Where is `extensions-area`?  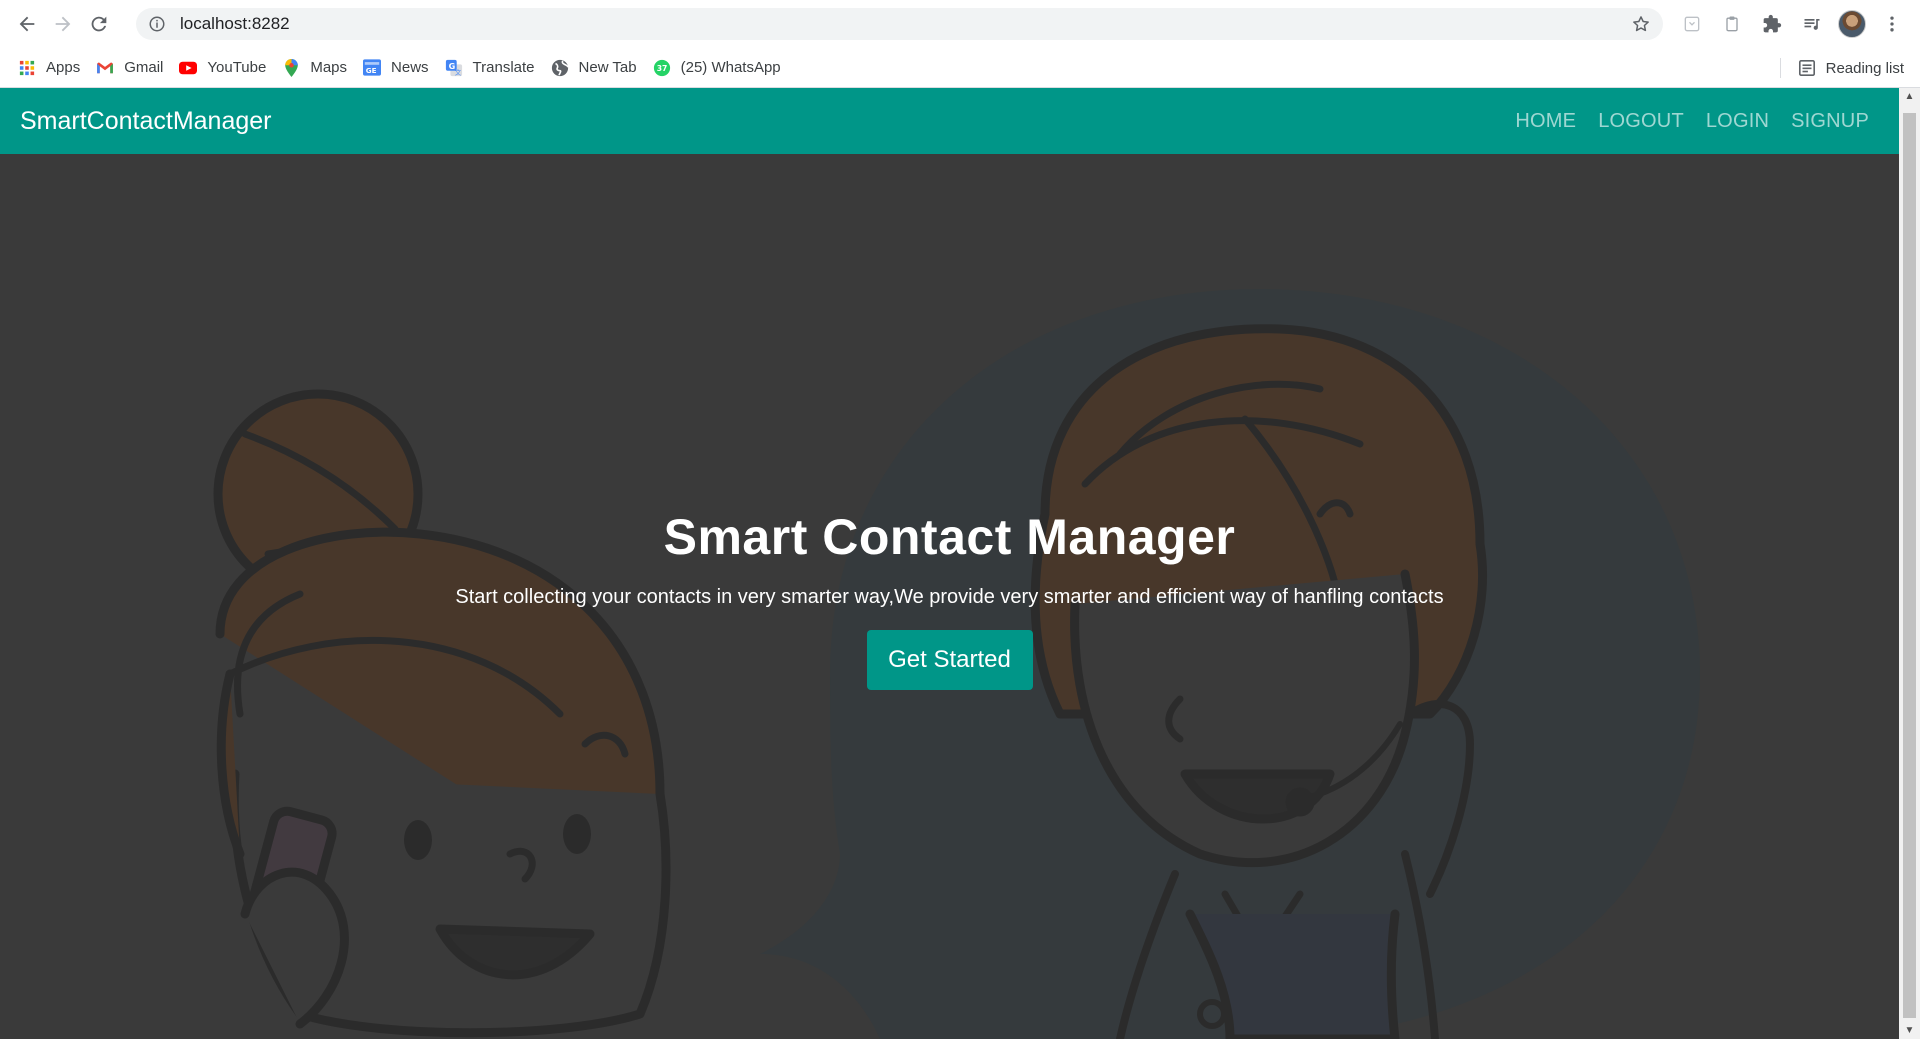 extensions-area is located at coordinates (1792, 24).